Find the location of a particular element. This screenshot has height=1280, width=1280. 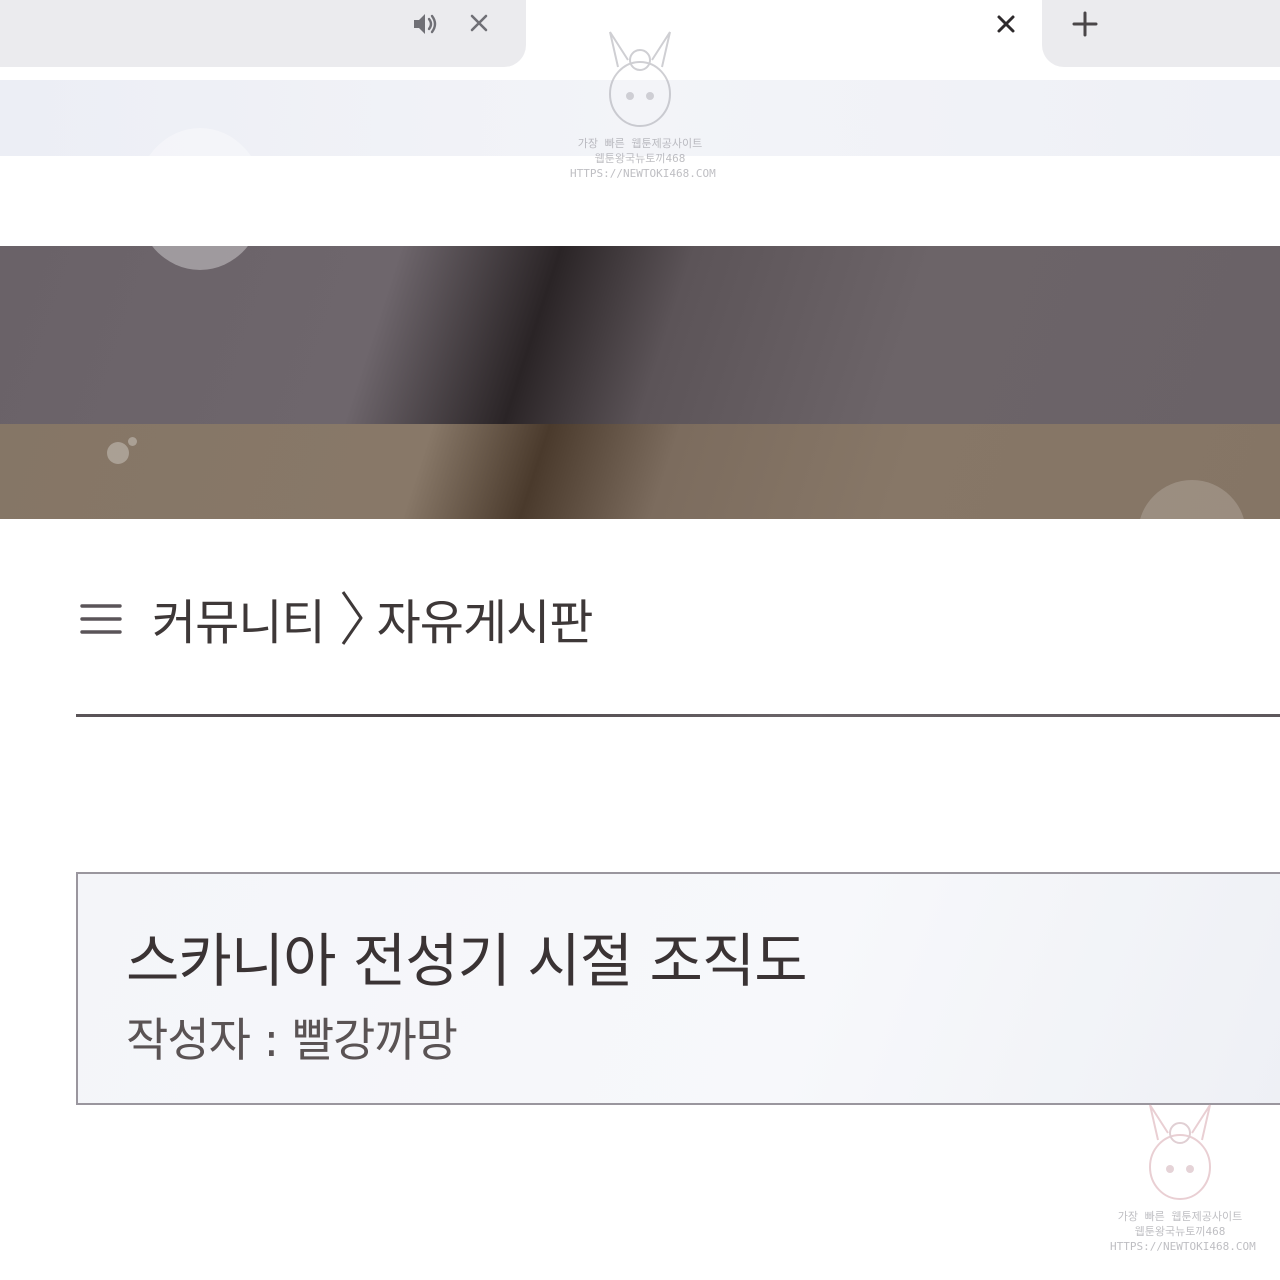

browser-tab-inactive is located at coordinates (263, 33).